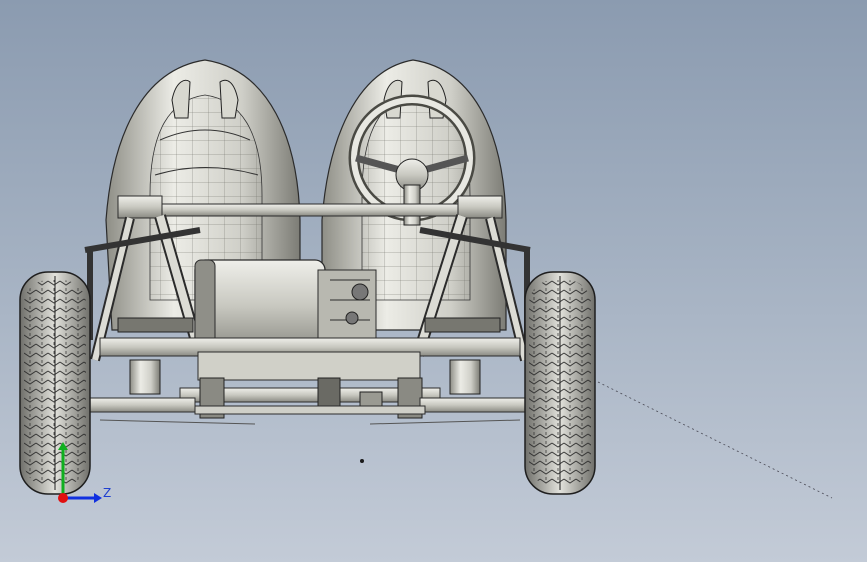 The width and height of the screenshot is (867, 562). I want to click on left-wheel, so click(55, 383).